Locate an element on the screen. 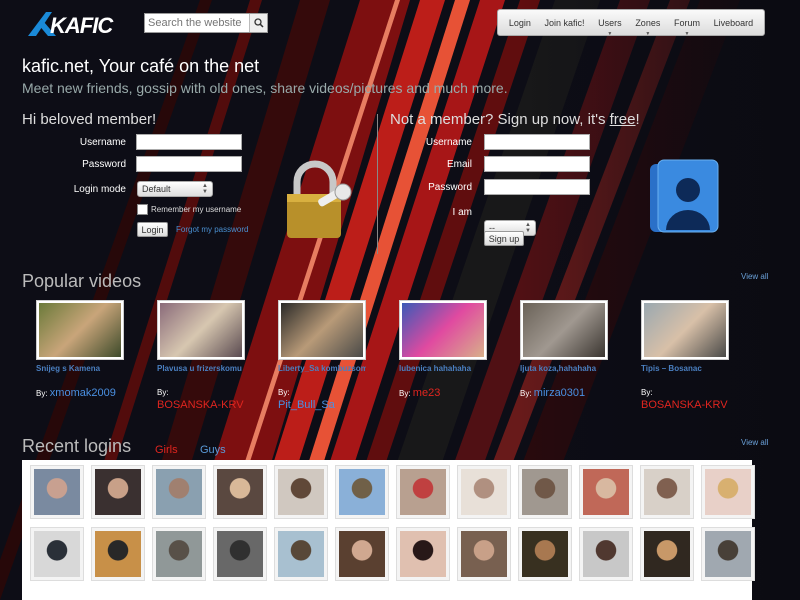  popular-videos-title: Popular videos is located at coordinates (82, 281).